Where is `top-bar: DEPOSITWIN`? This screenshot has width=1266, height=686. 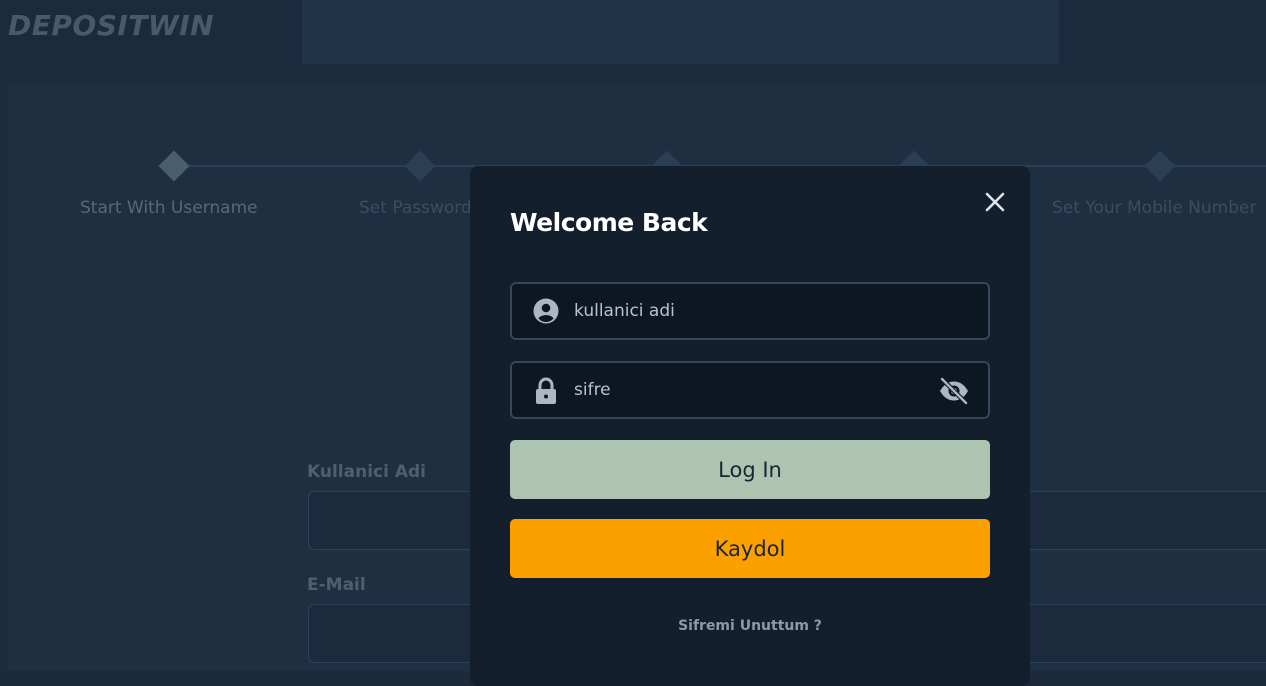 top-bar: DEPOSITWIN is located at coordinates (633, 32).